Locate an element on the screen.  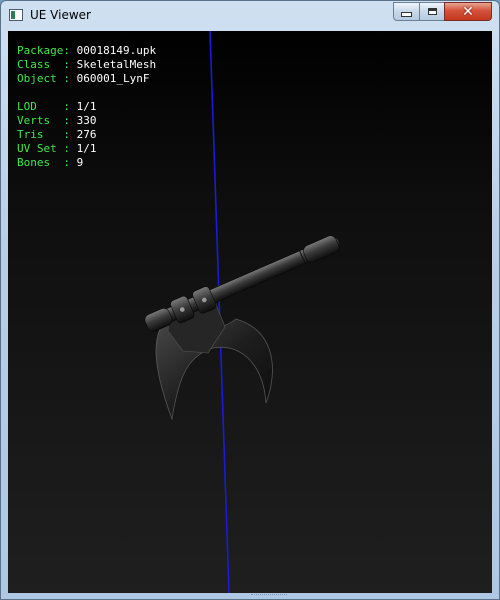
tris-value: 276 is located at coordinates (86, 134).